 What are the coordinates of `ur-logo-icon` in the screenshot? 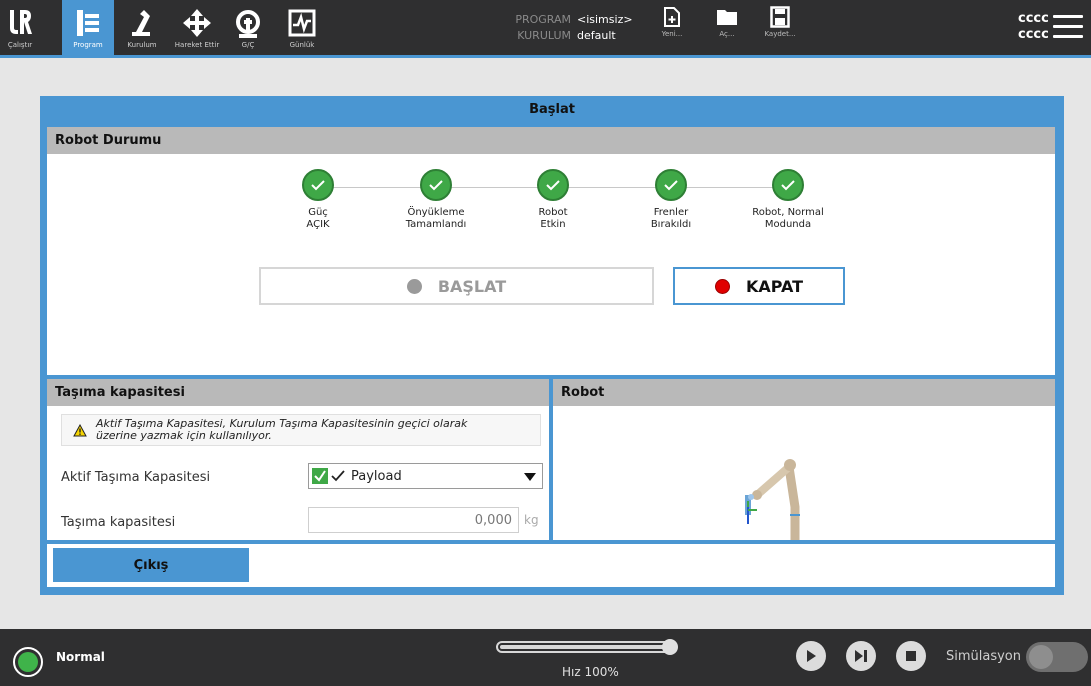 It's located at (20, 23).